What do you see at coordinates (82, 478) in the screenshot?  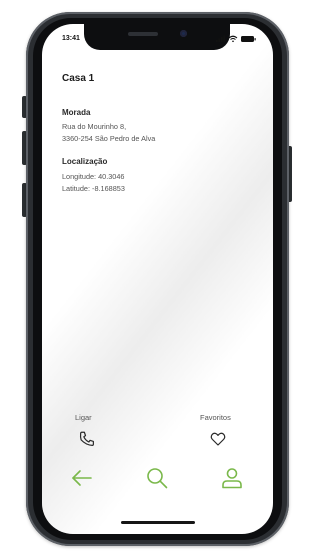 I see `arrow-left-icon` at bounding box center [82, 478].